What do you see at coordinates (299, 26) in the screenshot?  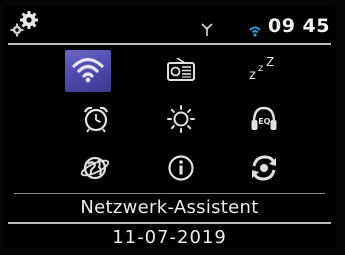 I see `clock-time: 09 45` at bounding box center [299, 26].